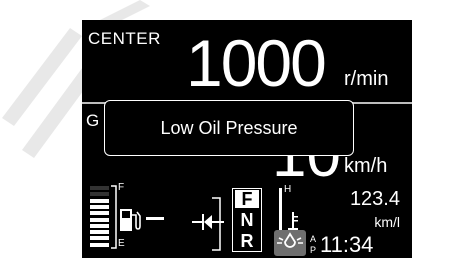 Image resolution: width=475 pixels, height=275 pixels. What do you see at coordinates (366, 79) in the screenshot?
I see `rpm-unit: r/min` at bounding box center [366, 79].